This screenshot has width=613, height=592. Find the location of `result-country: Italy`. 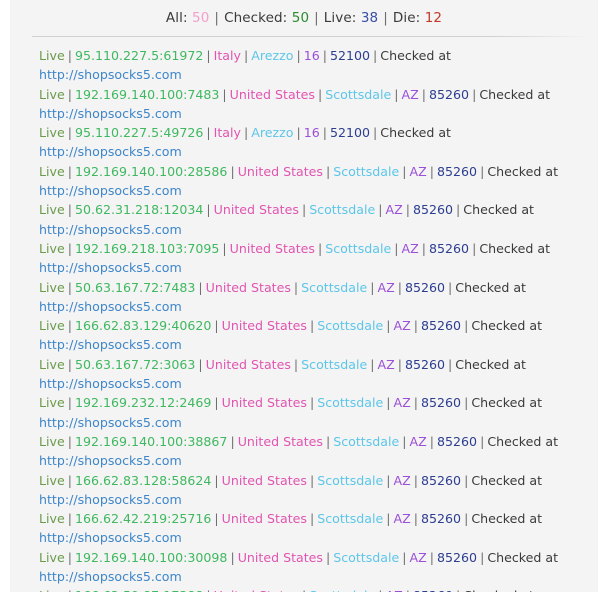

result-country: Italy is located at coordinates (227, 55).